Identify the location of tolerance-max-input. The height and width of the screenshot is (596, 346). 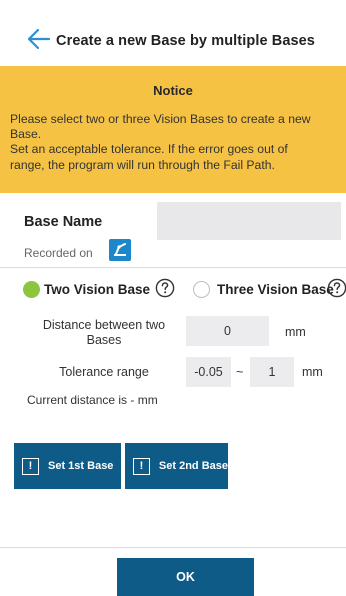
(272, 372).